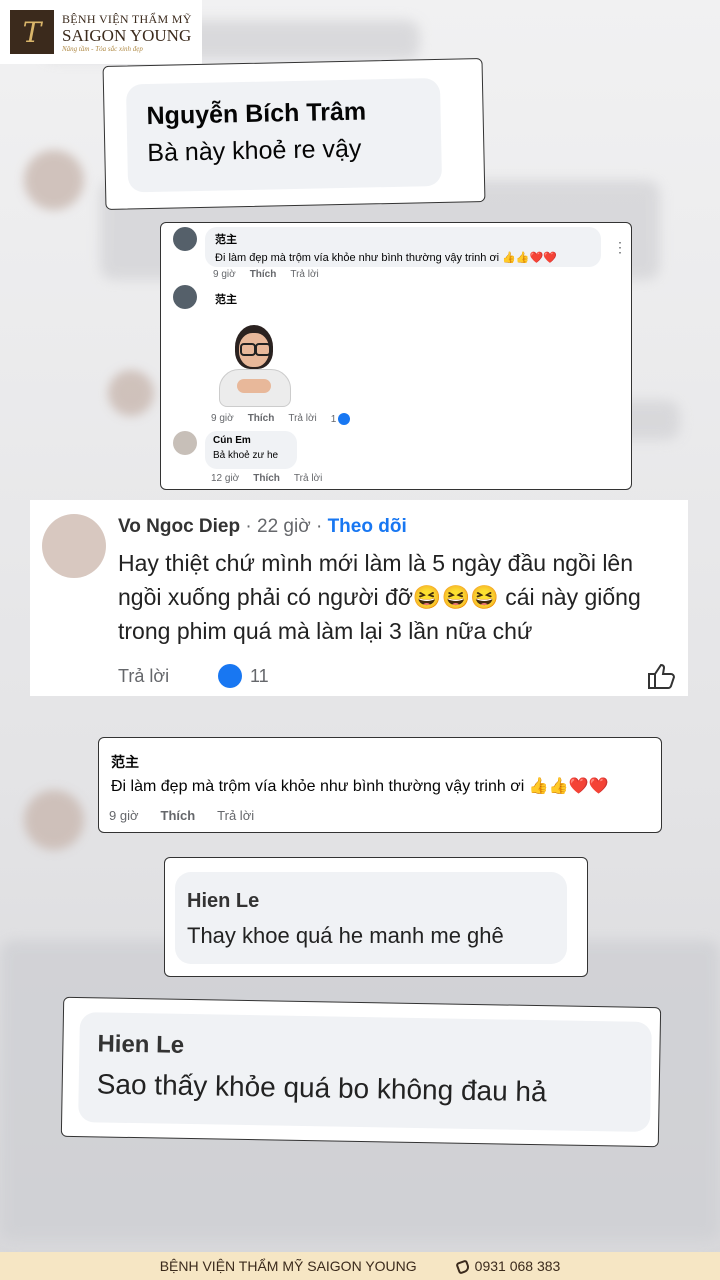  I want to click on comment-text: Bà này khoẻ re vậy, so click(254, 151).